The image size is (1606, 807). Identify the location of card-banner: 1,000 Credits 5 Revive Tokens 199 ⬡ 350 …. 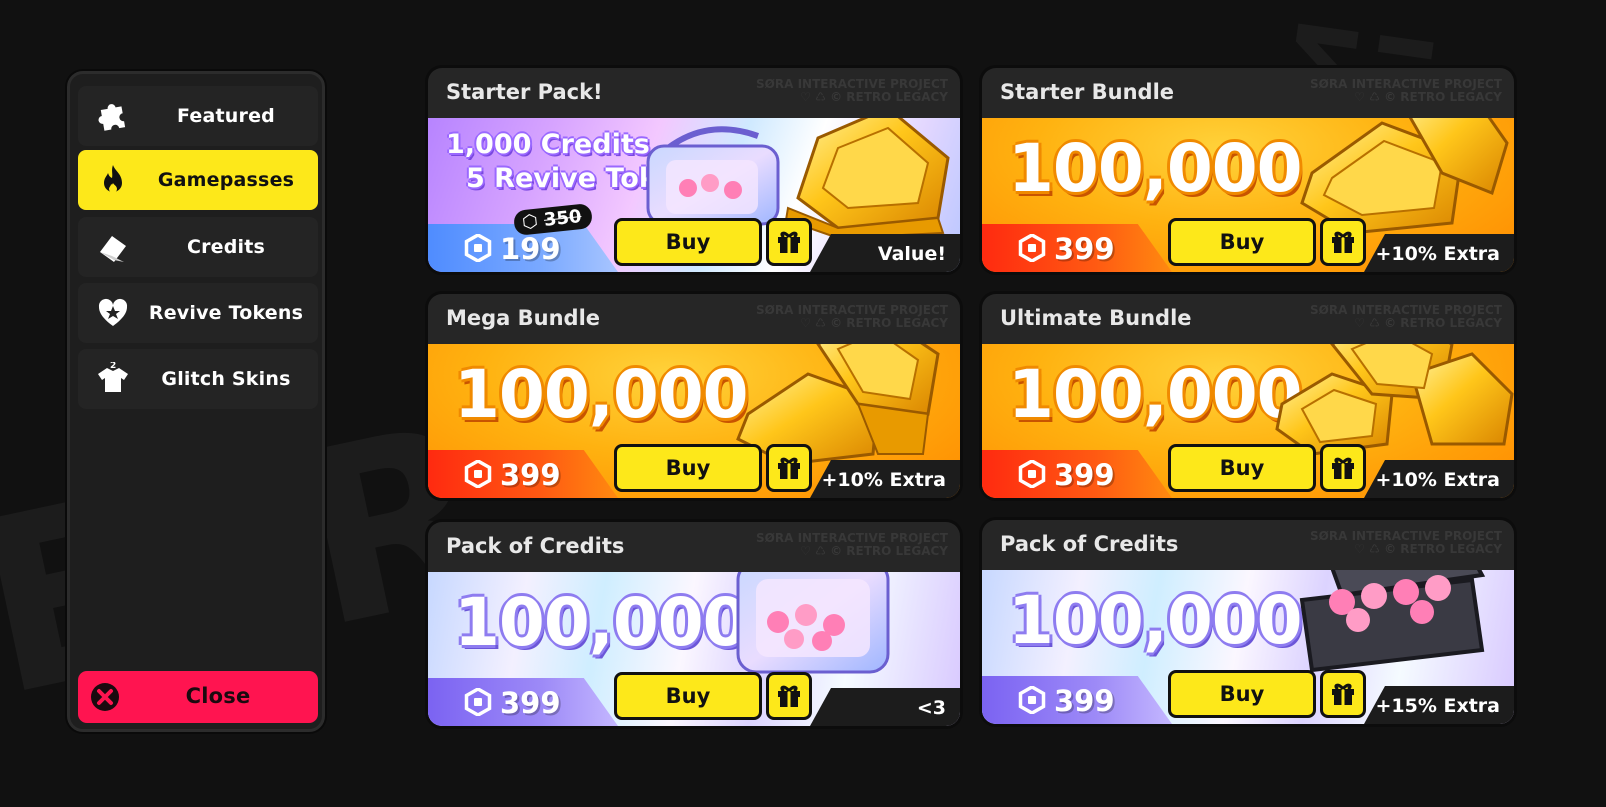
(694, 195).